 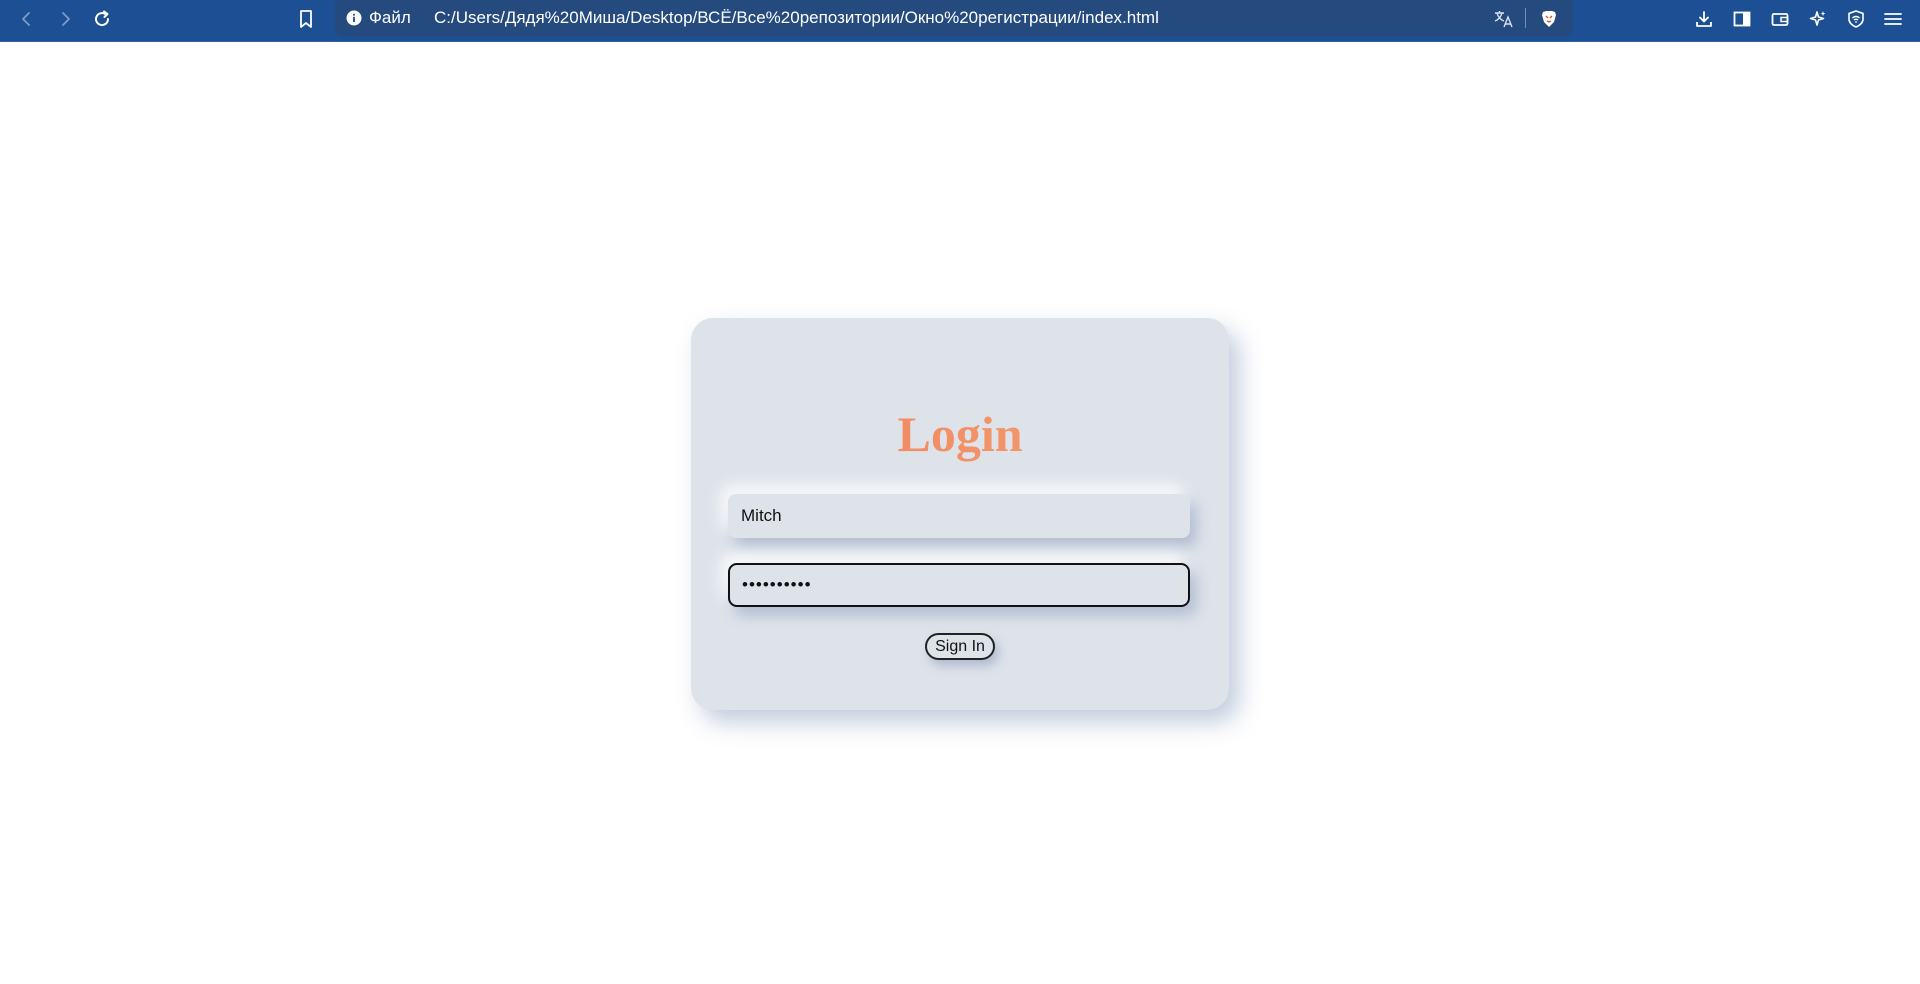 I want to click on vpn-button, so click(x=1856, y=19).